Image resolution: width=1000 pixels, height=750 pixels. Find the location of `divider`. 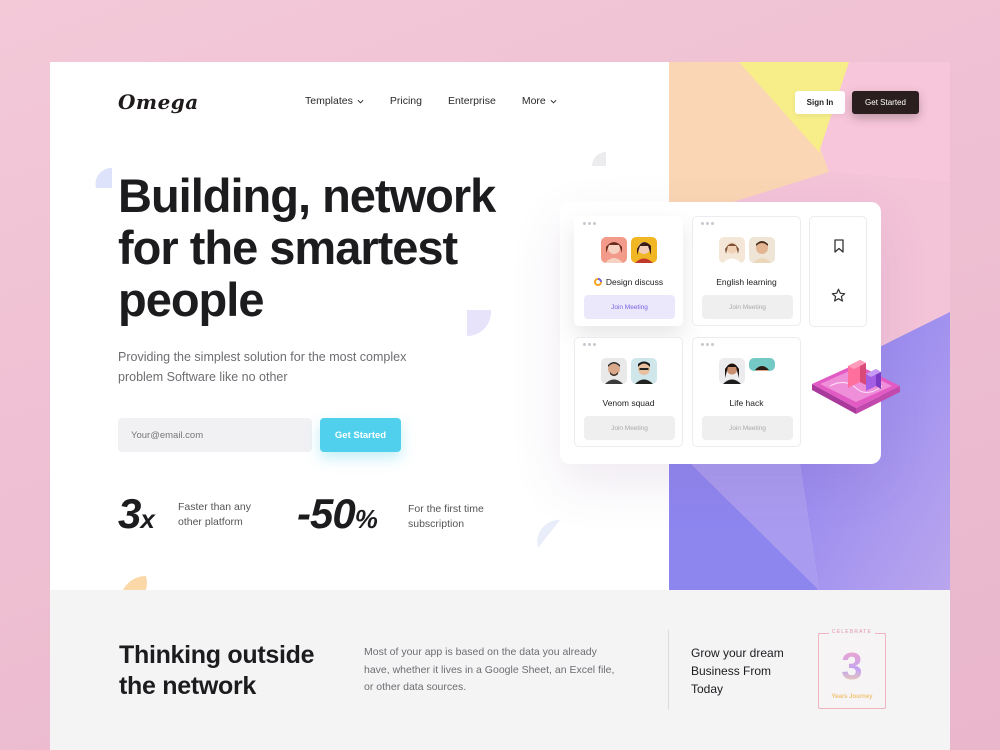

divider is located at coordinates (668, 670).